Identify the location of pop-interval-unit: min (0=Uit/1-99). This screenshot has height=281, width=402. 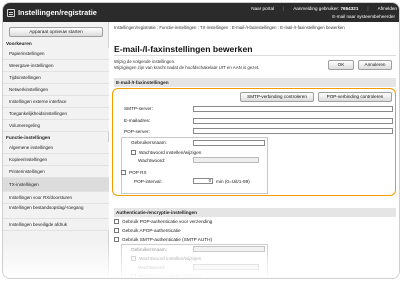
(233, 181).